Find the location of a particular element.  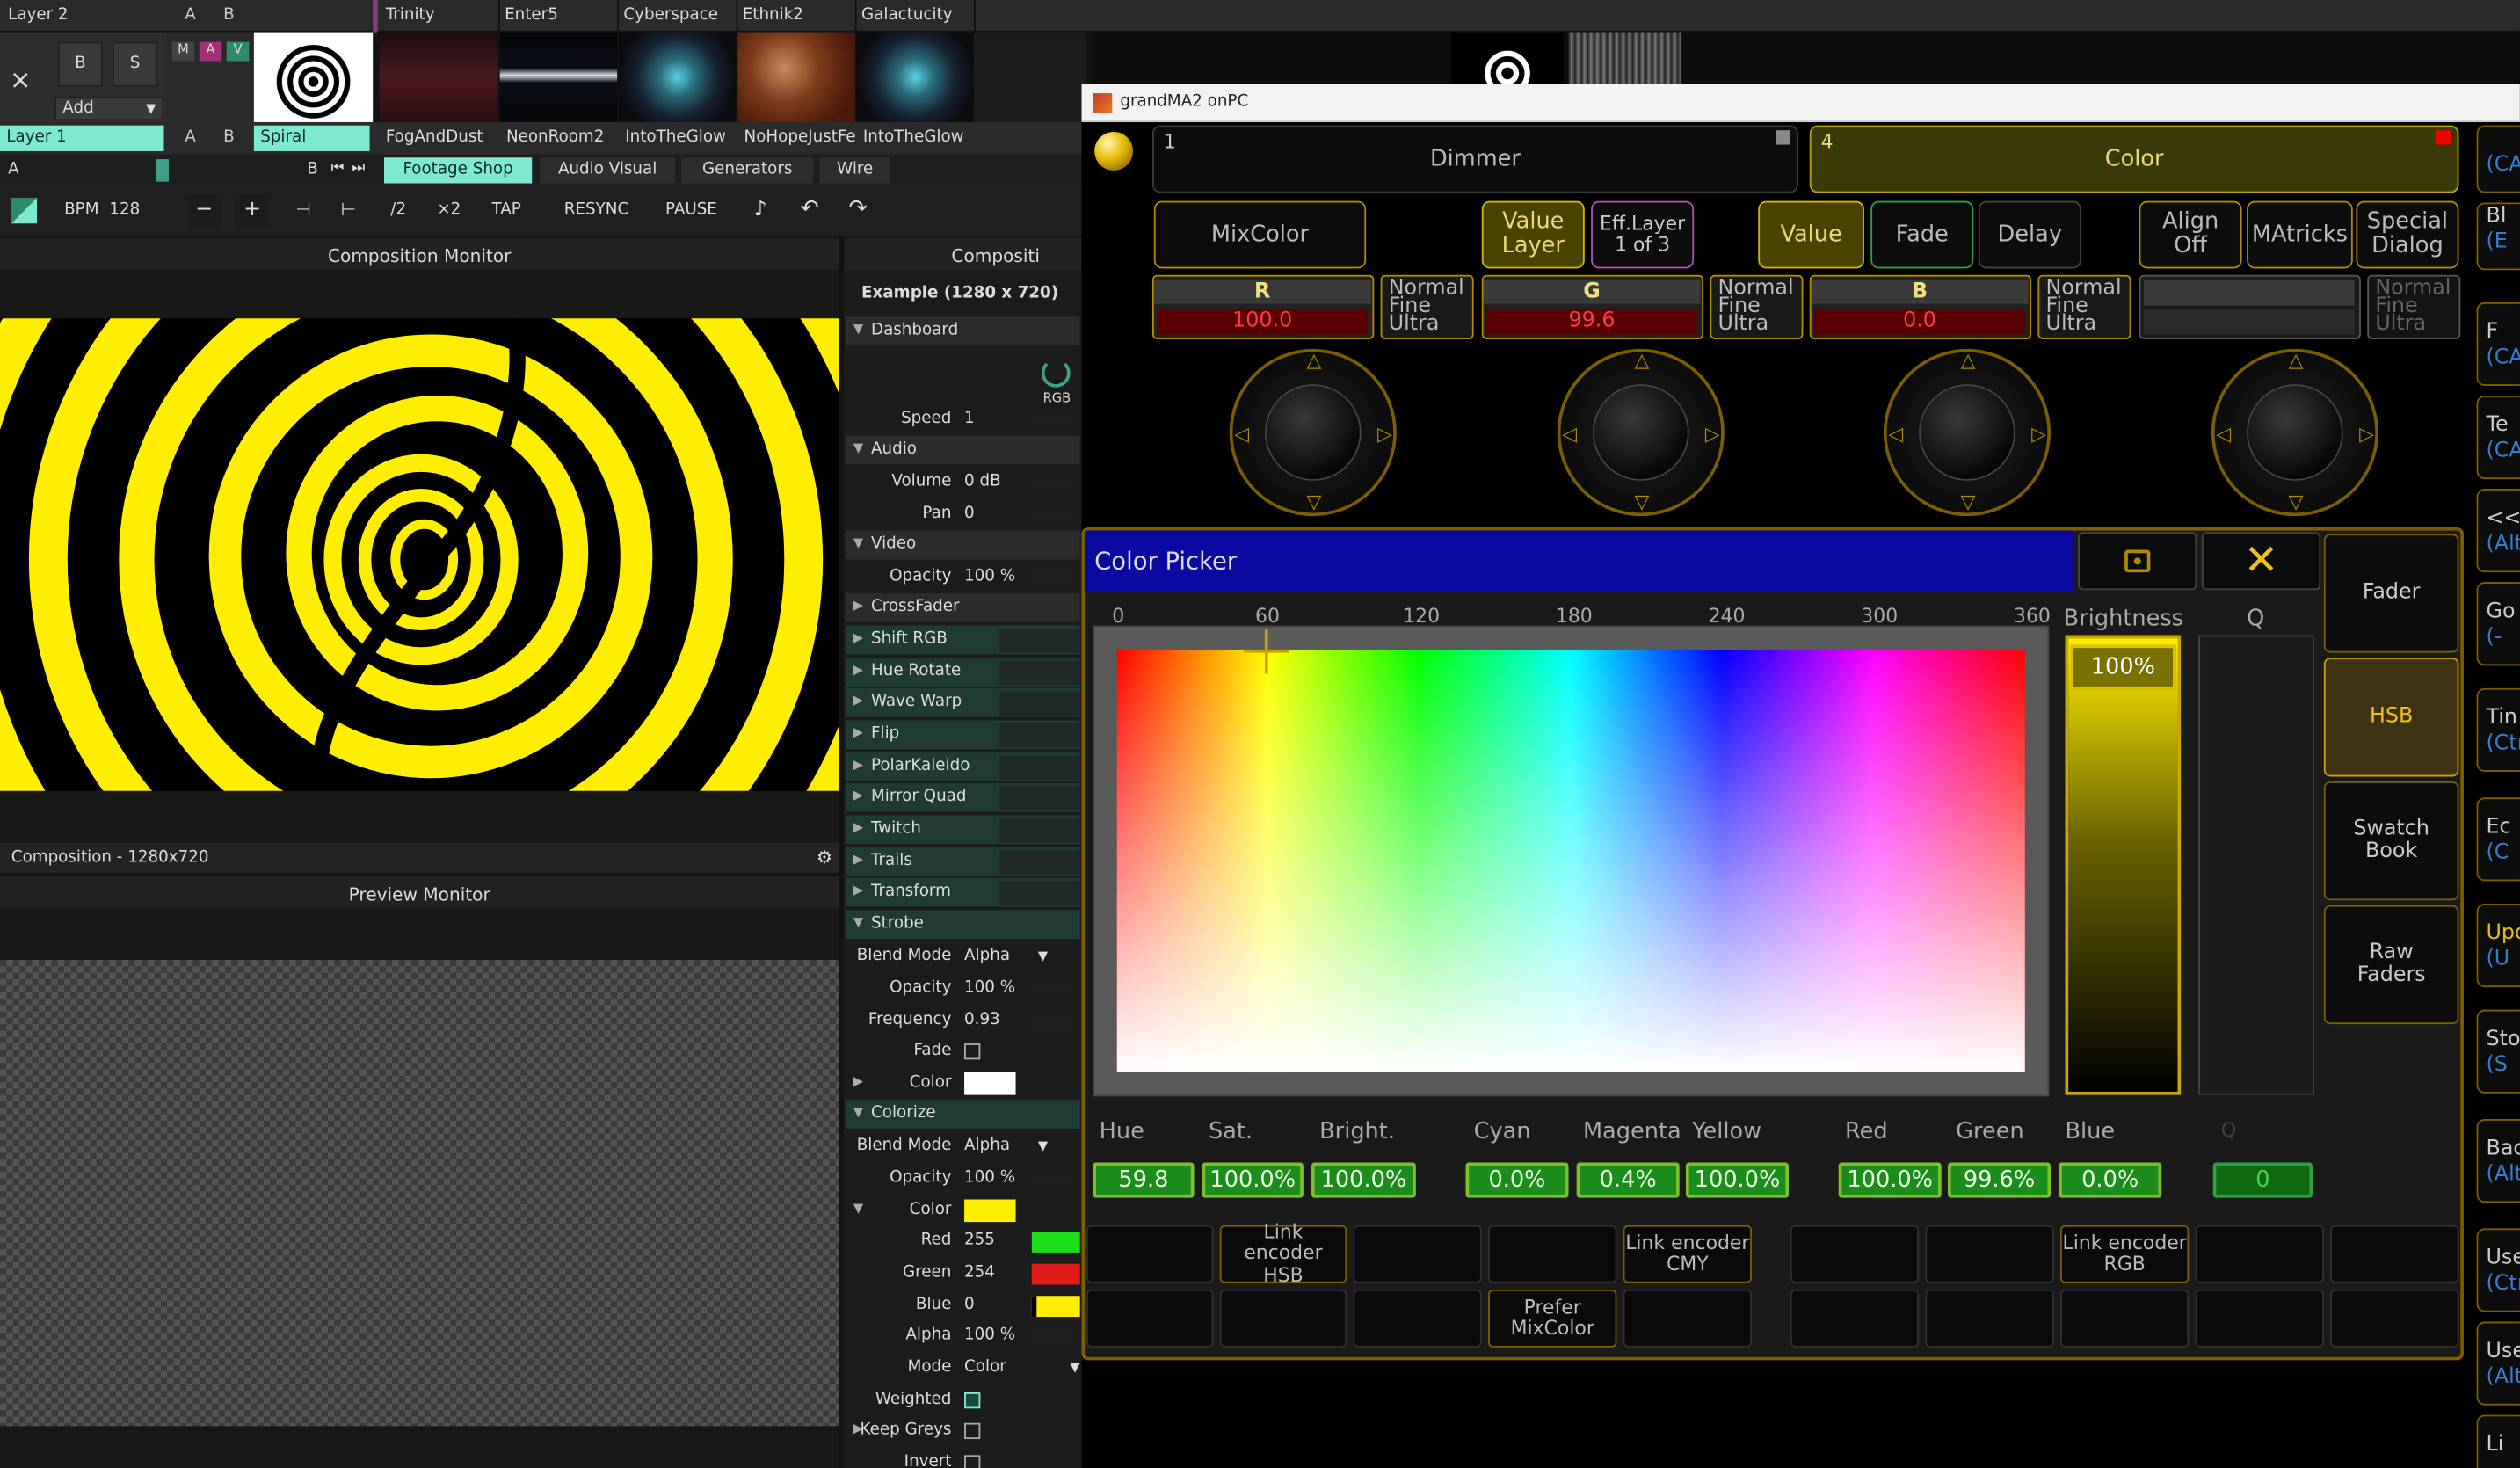

effect-wave-warp: ▶ Wave Warp is located at coordinates (962, 703).